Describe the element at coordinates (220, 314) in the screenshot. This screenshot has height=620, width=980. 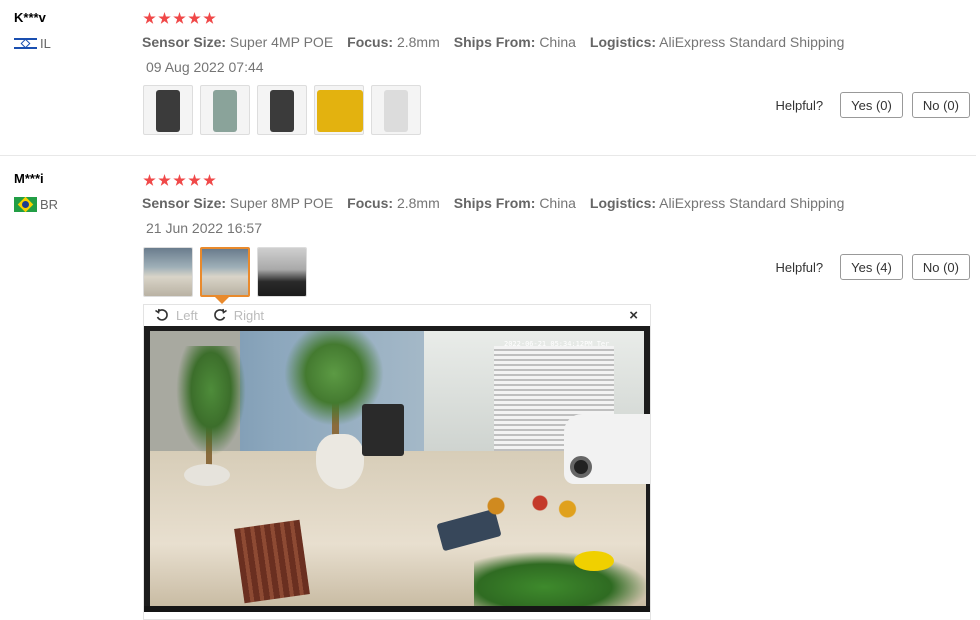
I see `rotate-right-icon` at that location.